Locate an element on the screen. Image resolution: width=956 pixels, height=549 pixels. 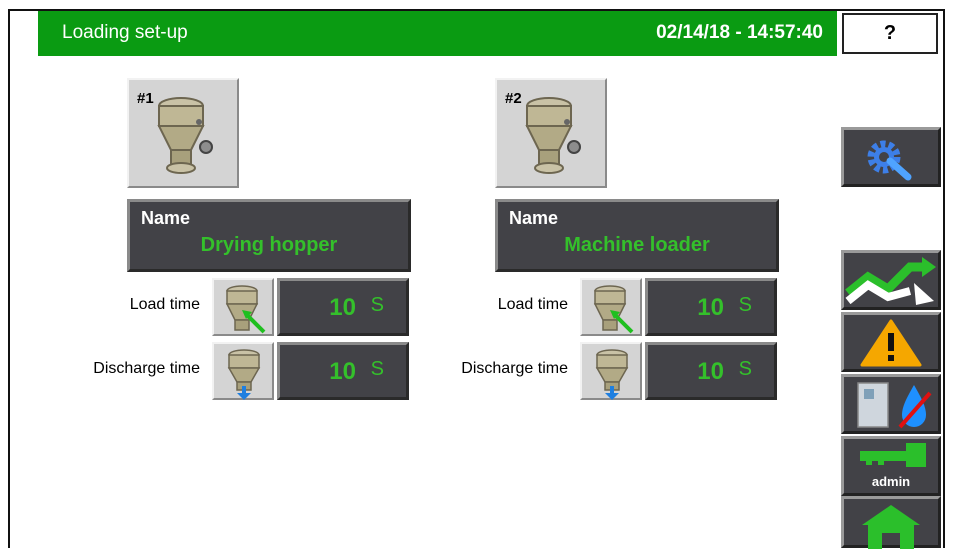
trend-chart-icon is located at coordinates (890, 281).